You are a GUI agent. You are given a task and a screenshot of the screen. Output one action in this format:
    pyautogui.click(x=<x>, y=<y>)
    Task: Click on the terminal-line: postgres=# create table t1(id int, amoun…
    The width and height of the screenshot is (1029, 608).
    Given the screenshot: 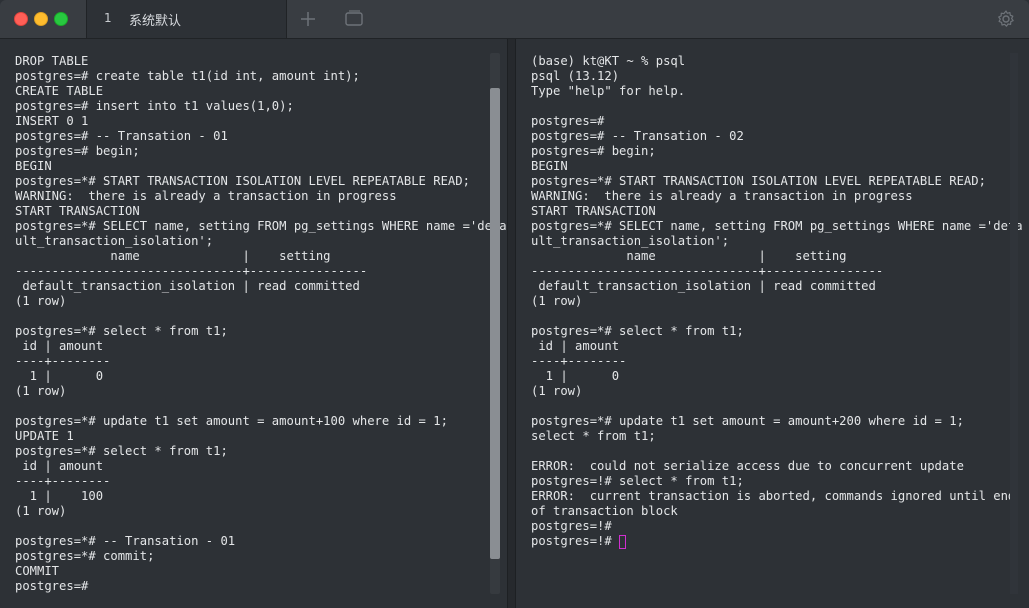 What is the action you would take?
    pyautogui.click(x=187, y=76)
    